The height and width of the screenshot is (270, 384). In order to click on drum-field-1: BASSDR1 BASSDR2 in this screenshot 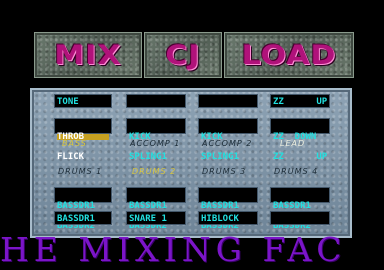, I will do `click(83, 209)`.